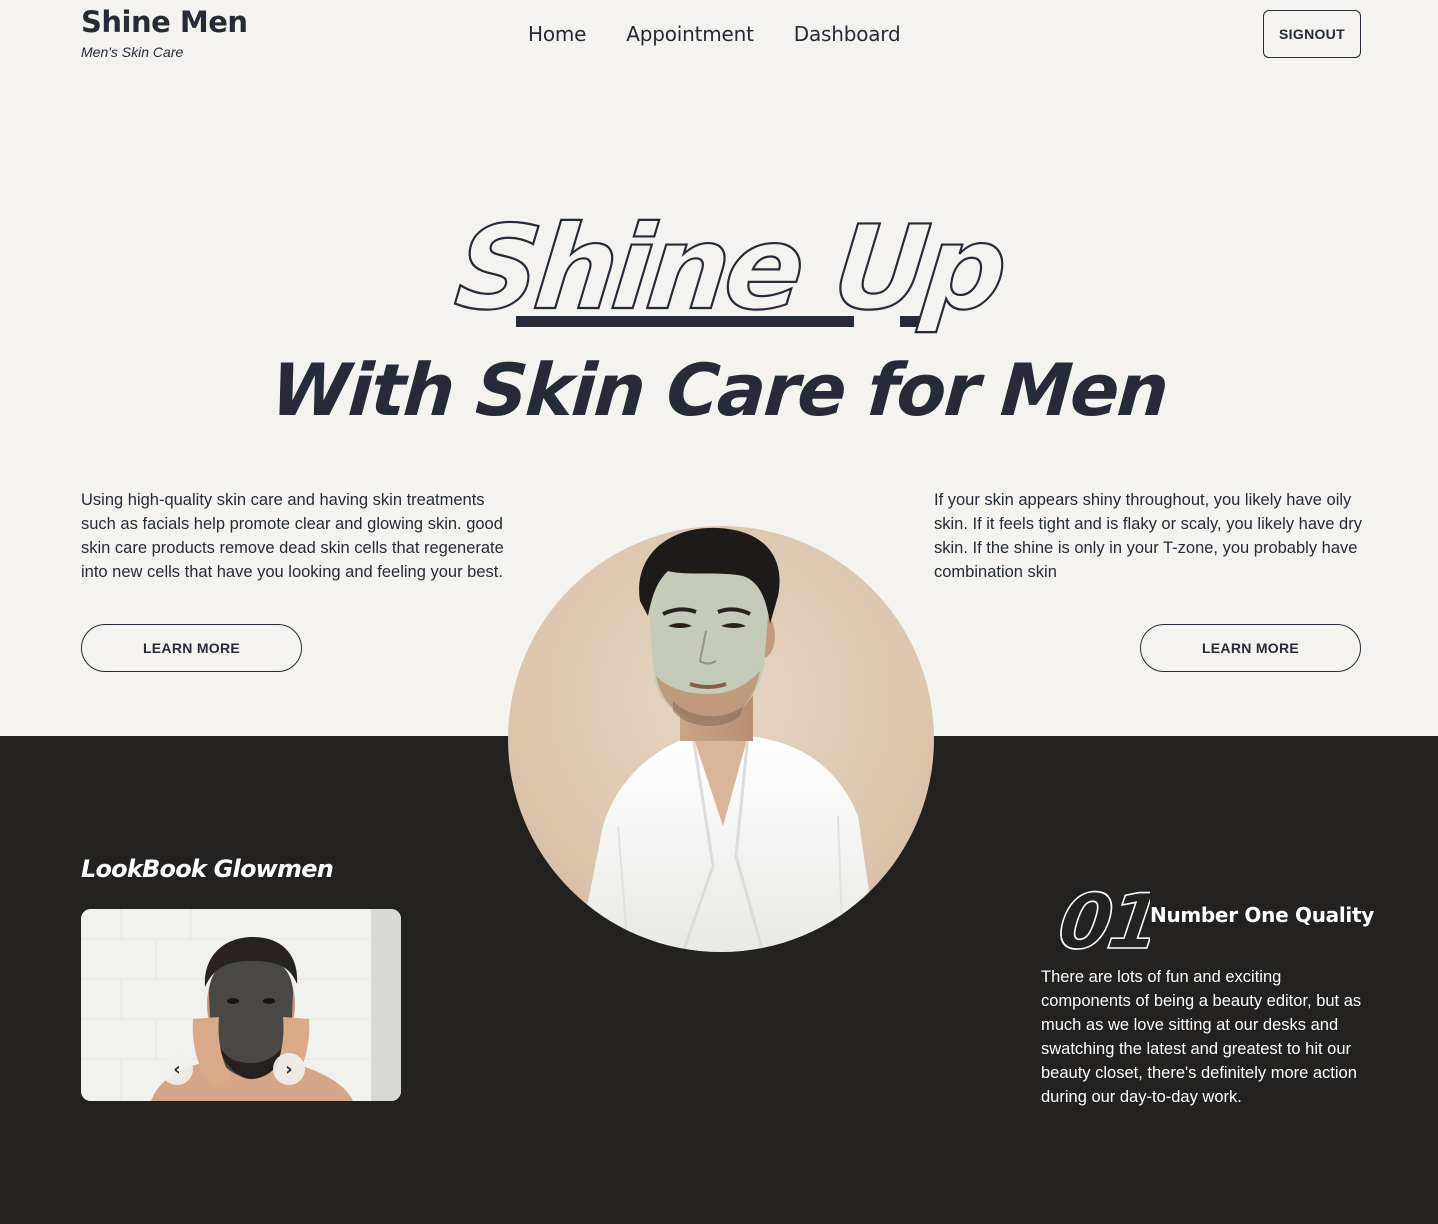  I want to click on lookbook-carousel: ‹ ›, so click(241, 1005).